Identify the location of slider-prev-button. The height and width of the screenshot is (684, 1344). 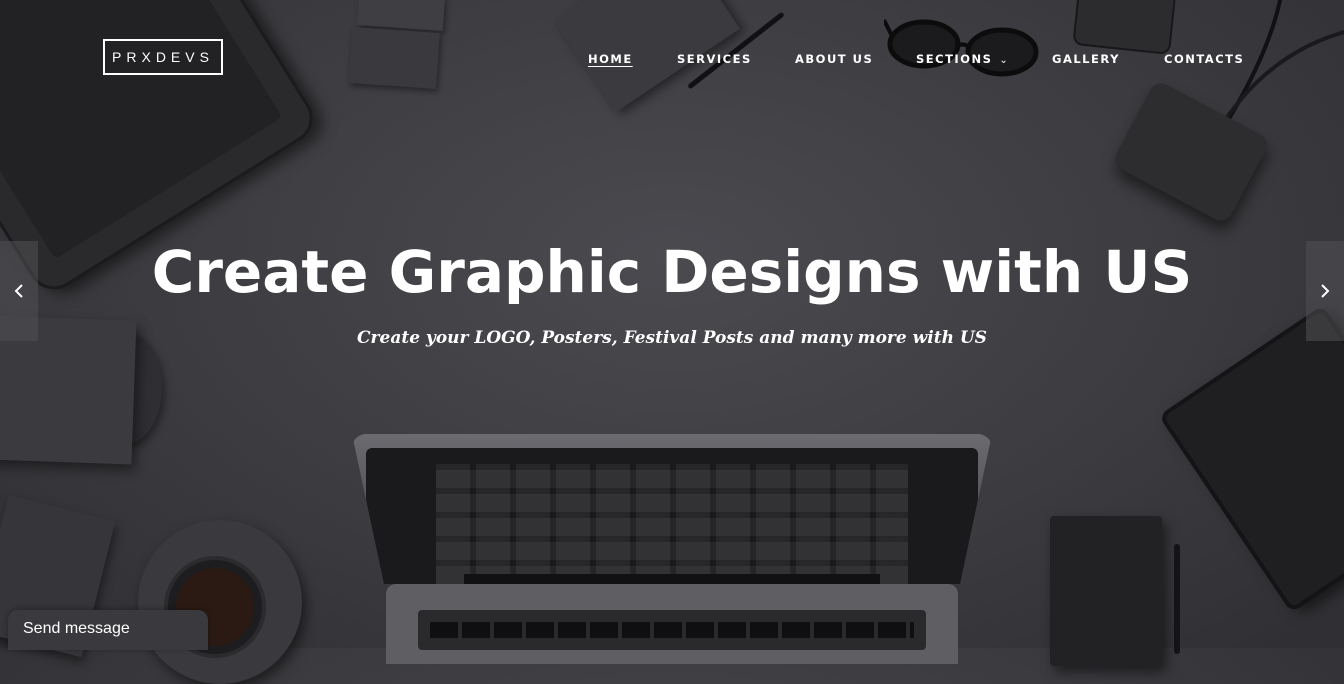
(19, 291).